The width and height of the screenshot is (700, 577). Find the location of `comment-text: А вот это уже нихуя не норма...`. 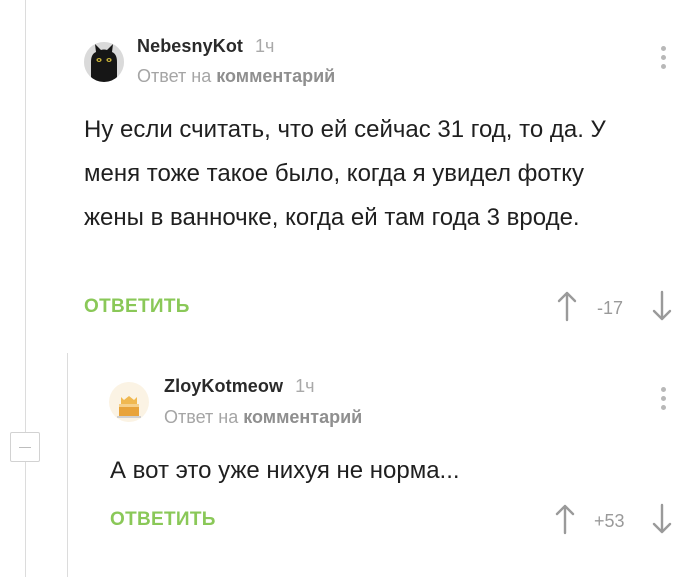

comment-text: А вот это уже нихуя не норма... is located at coordinates (285, 470).